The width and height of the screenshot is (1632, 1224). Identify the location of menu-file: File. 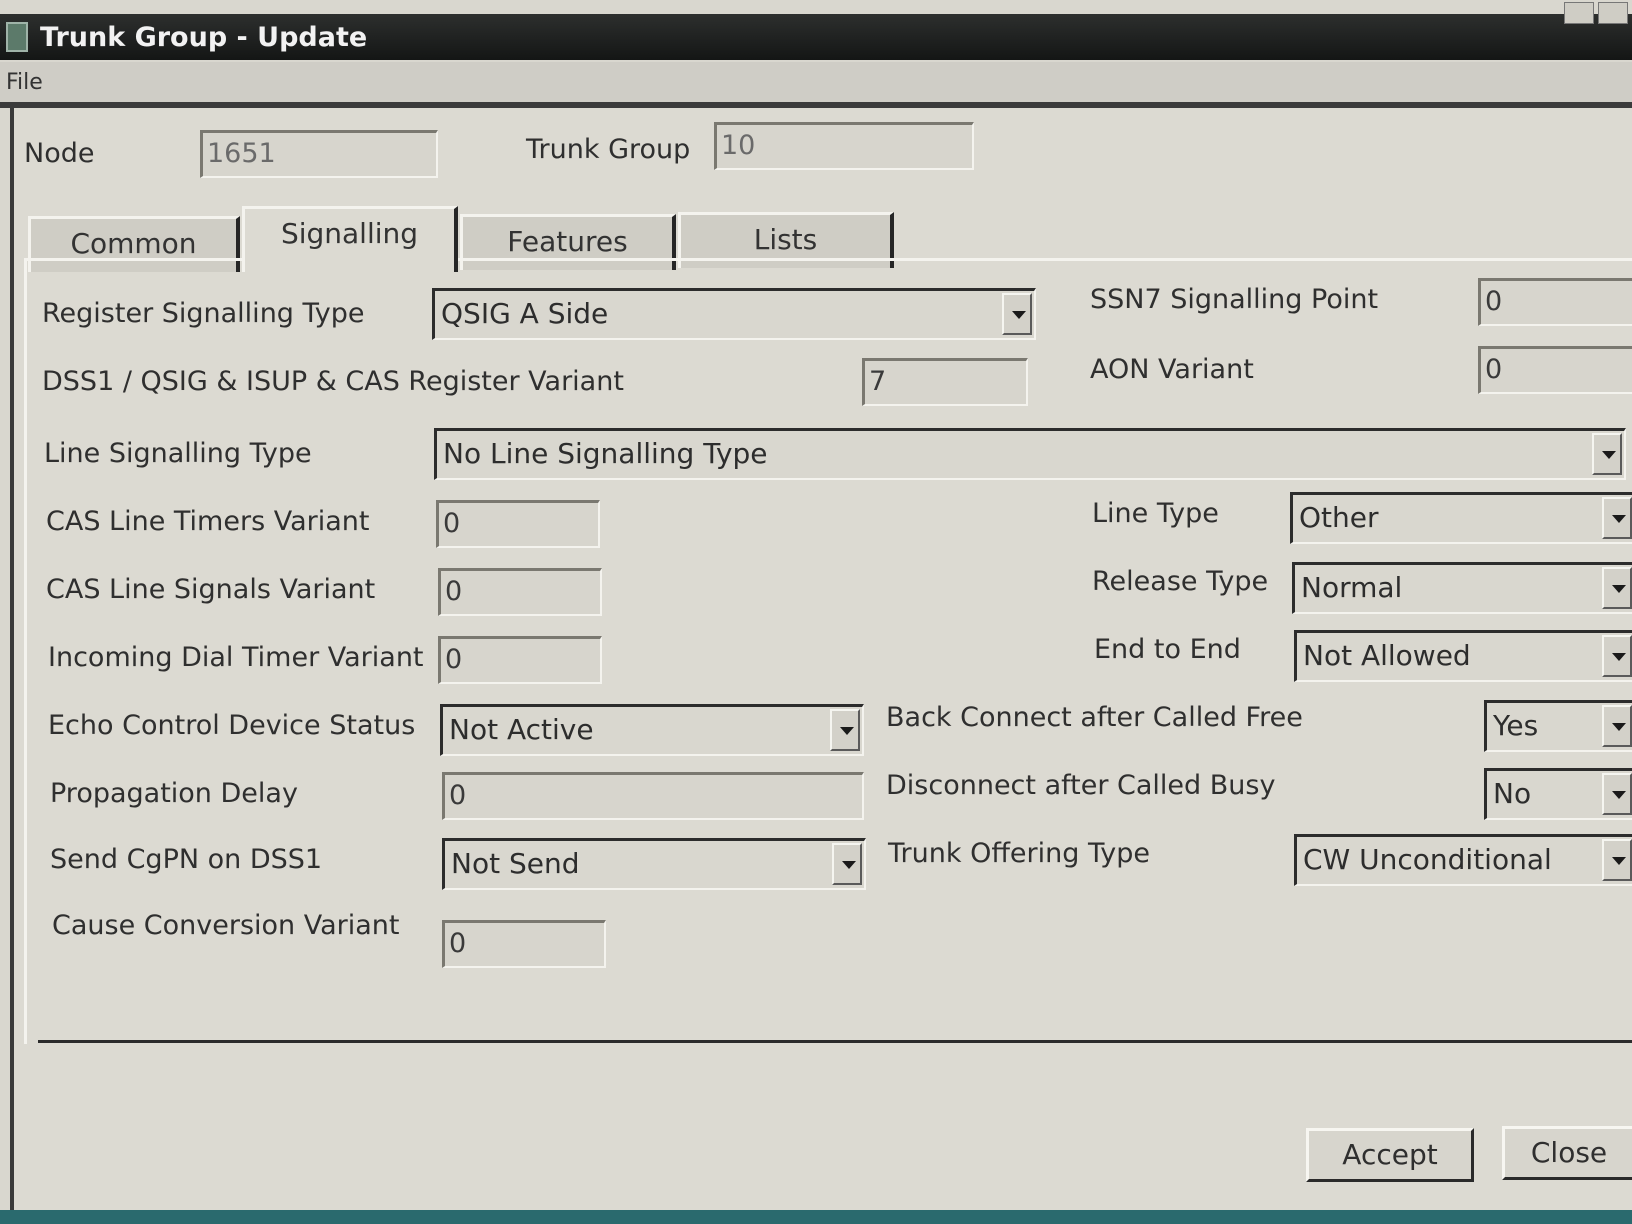
(24, 82).